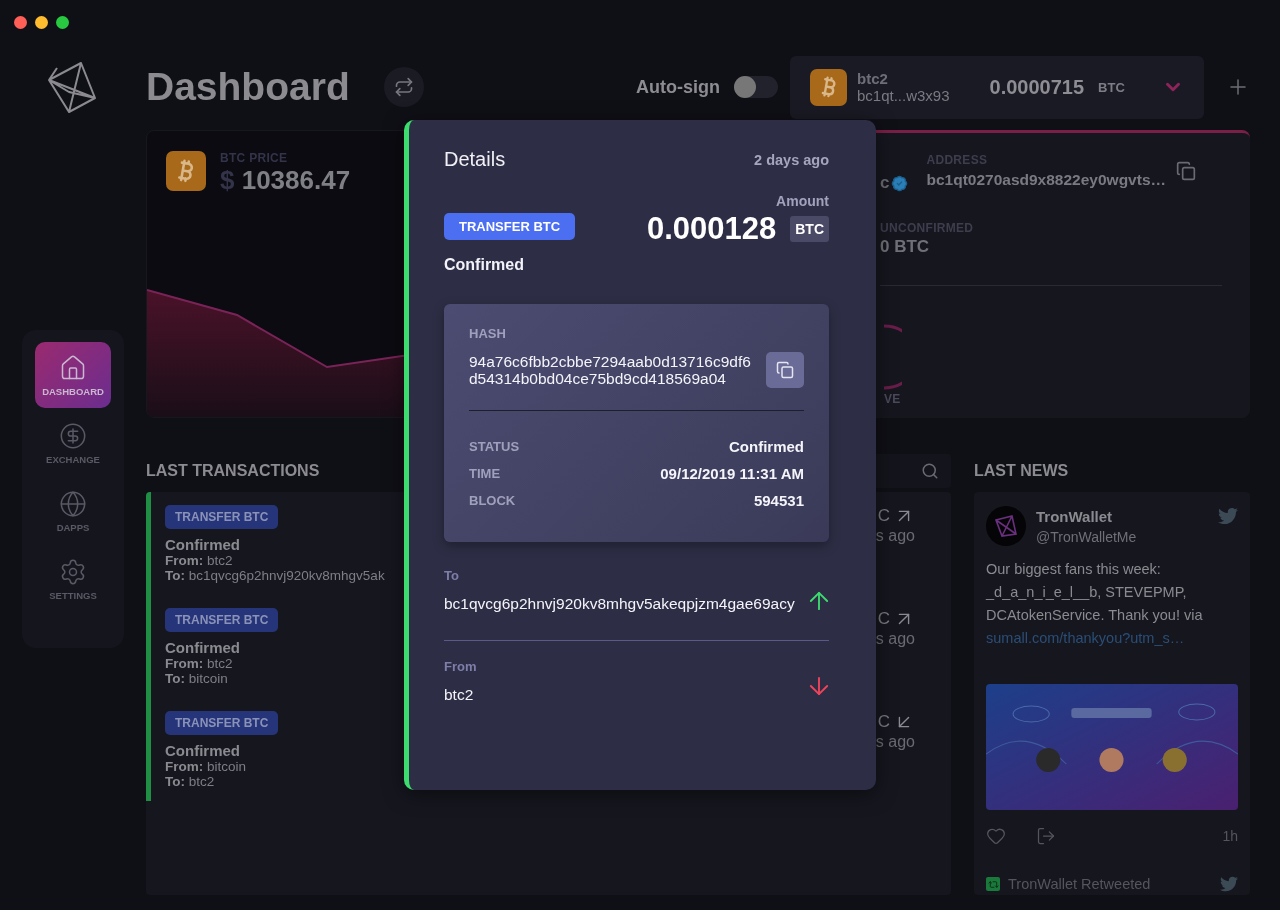 Image resolution: width=1280 pixels, height=910 pixels. I want to click on logo-icon, so click(72, 87).